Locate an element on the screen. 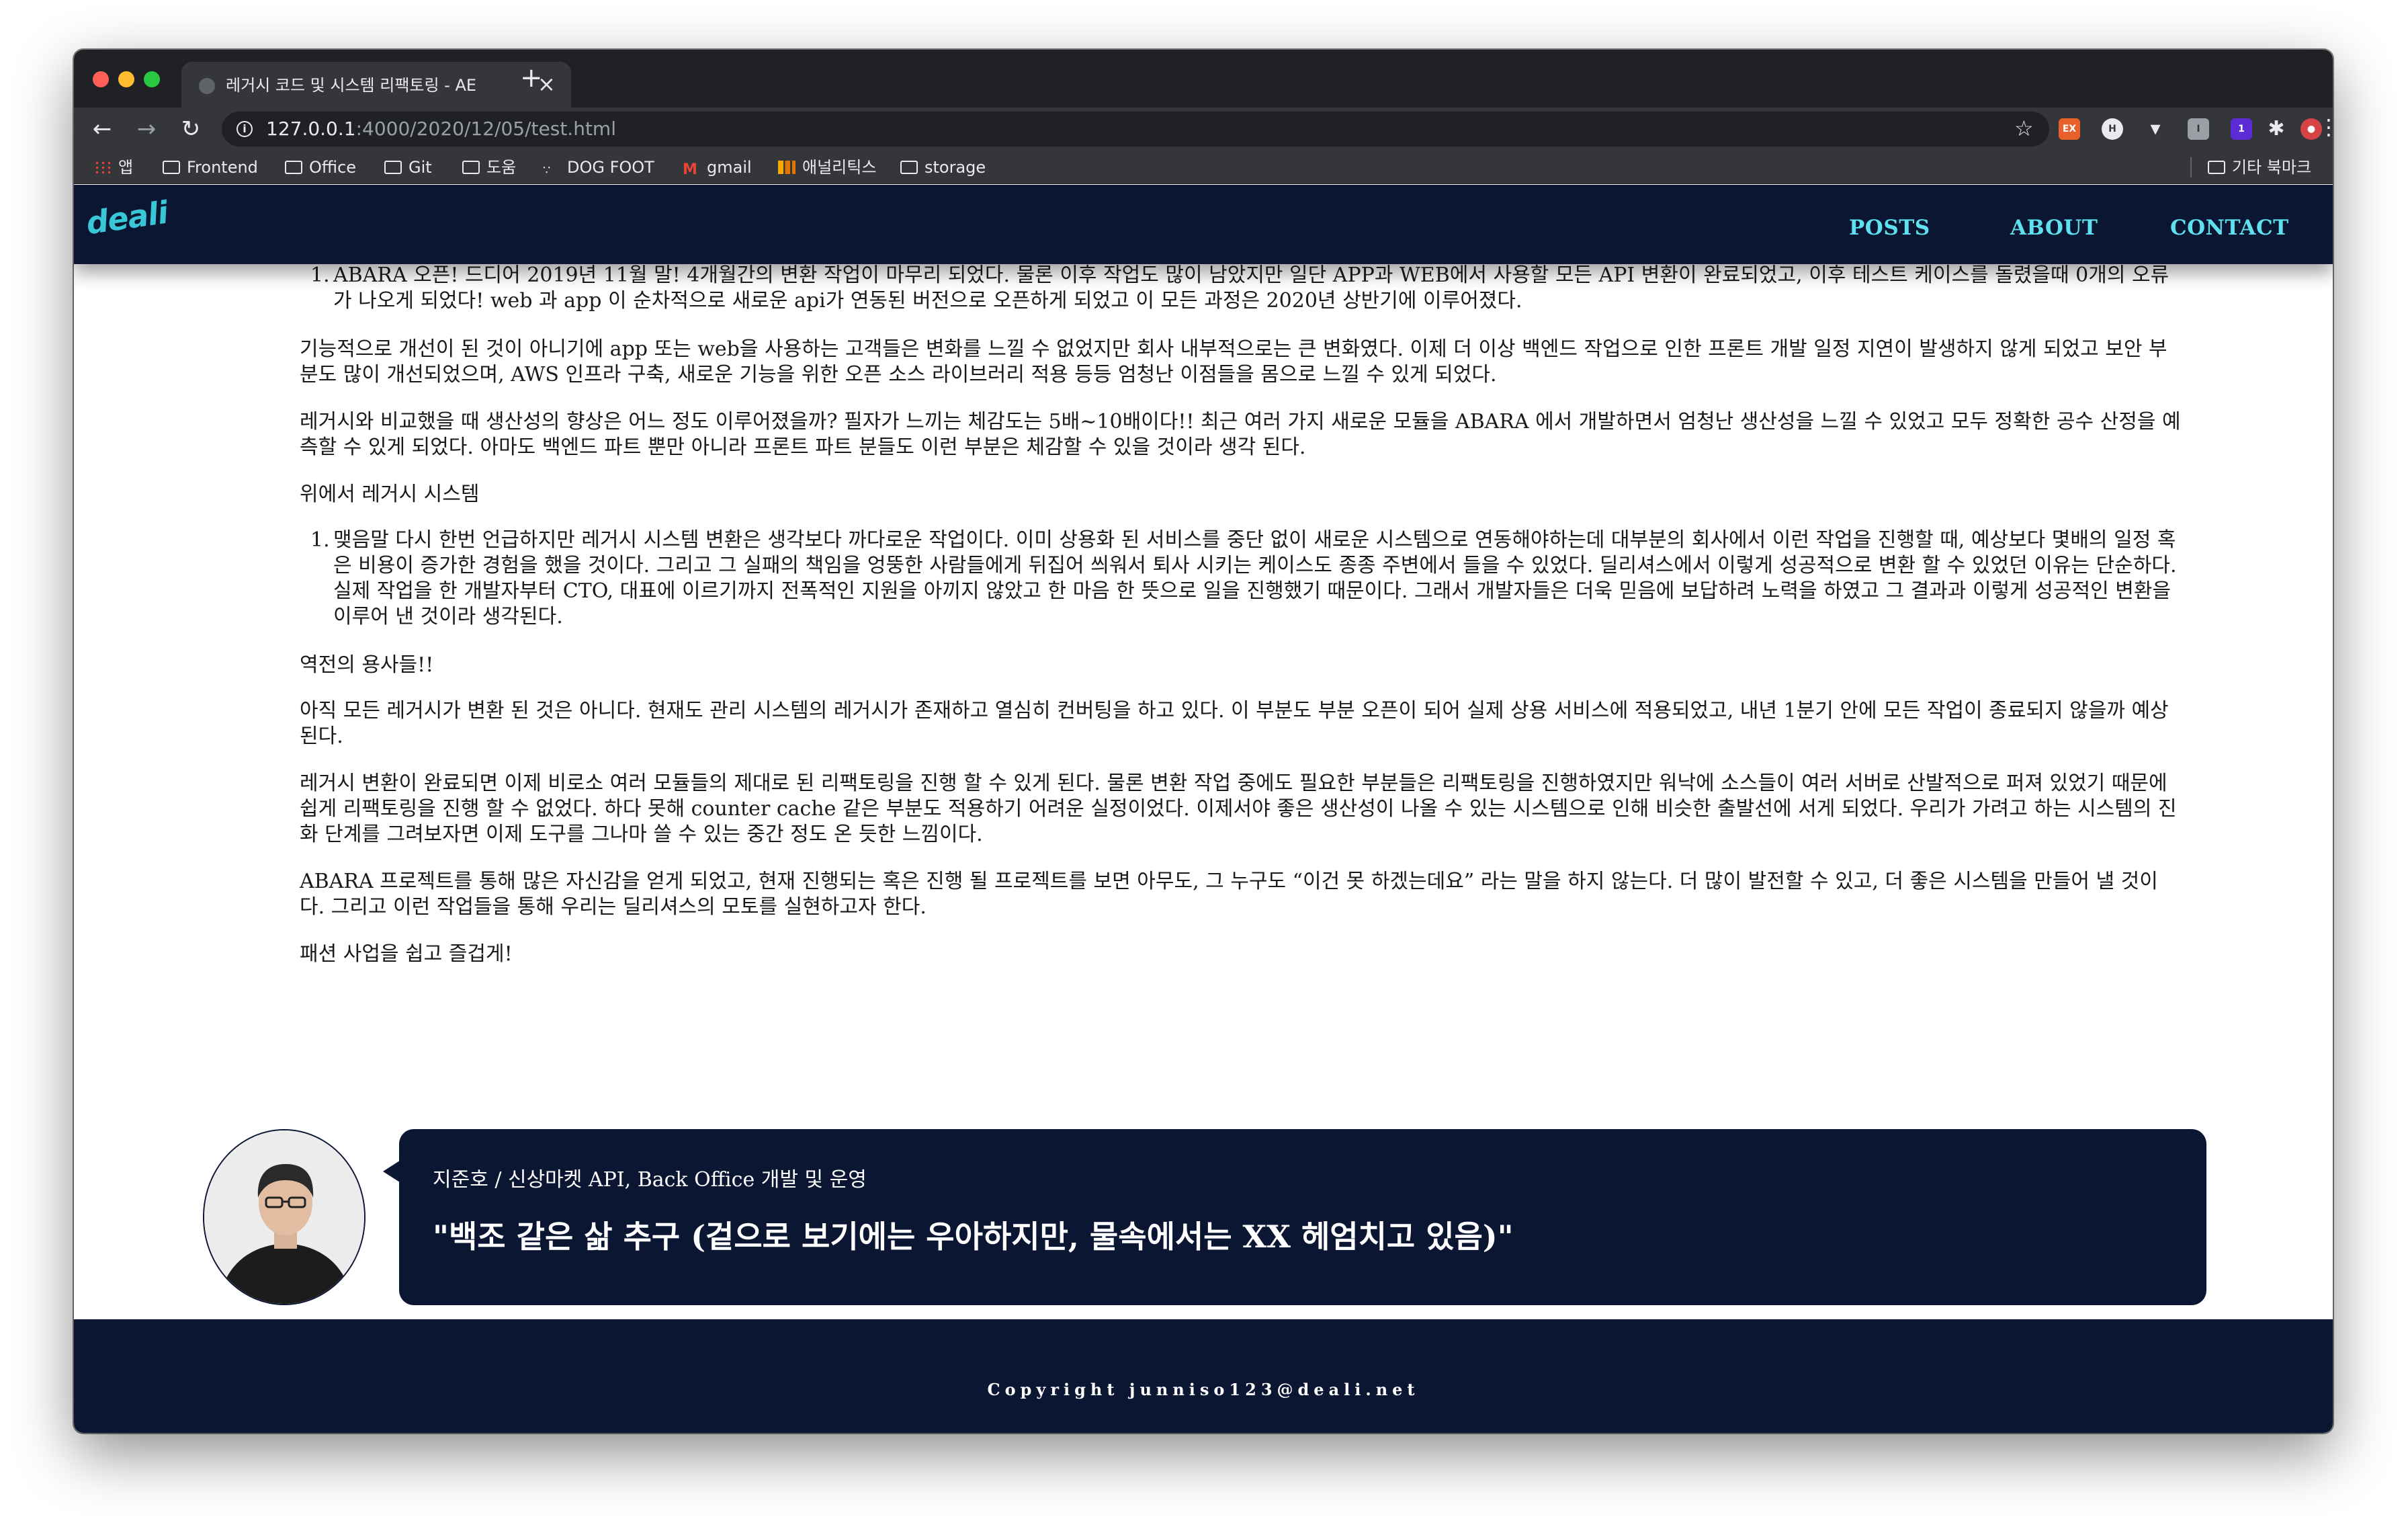  apps-grid-icon is located at coordinates (103, 167).